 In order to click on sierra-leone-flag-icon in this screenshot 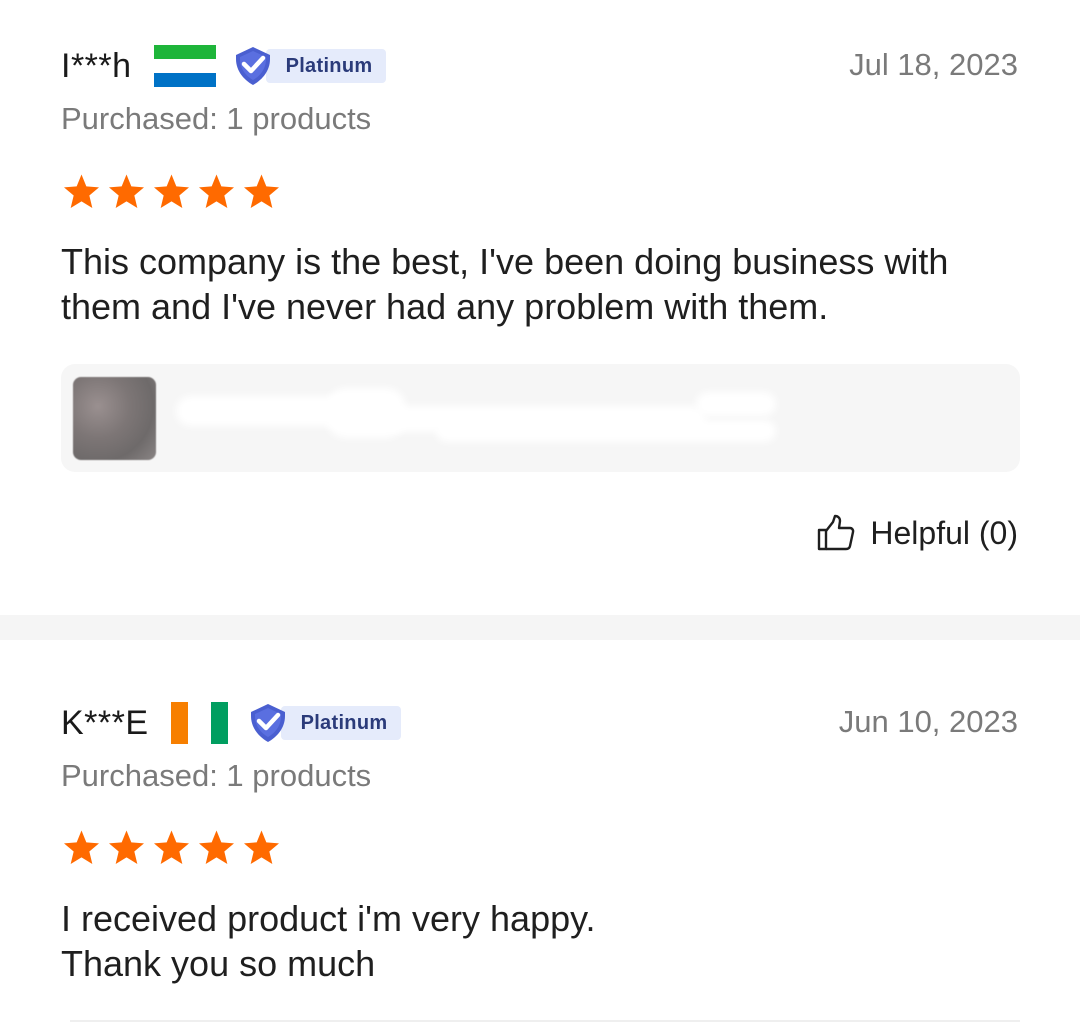, I will do `click(184, 66)`.